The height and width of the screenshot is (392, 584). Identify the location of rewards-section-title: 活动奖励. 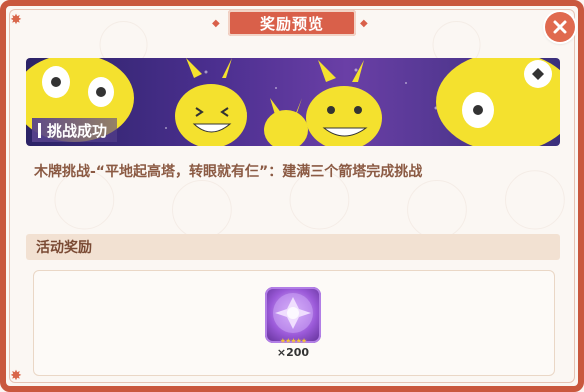
(64, 248).